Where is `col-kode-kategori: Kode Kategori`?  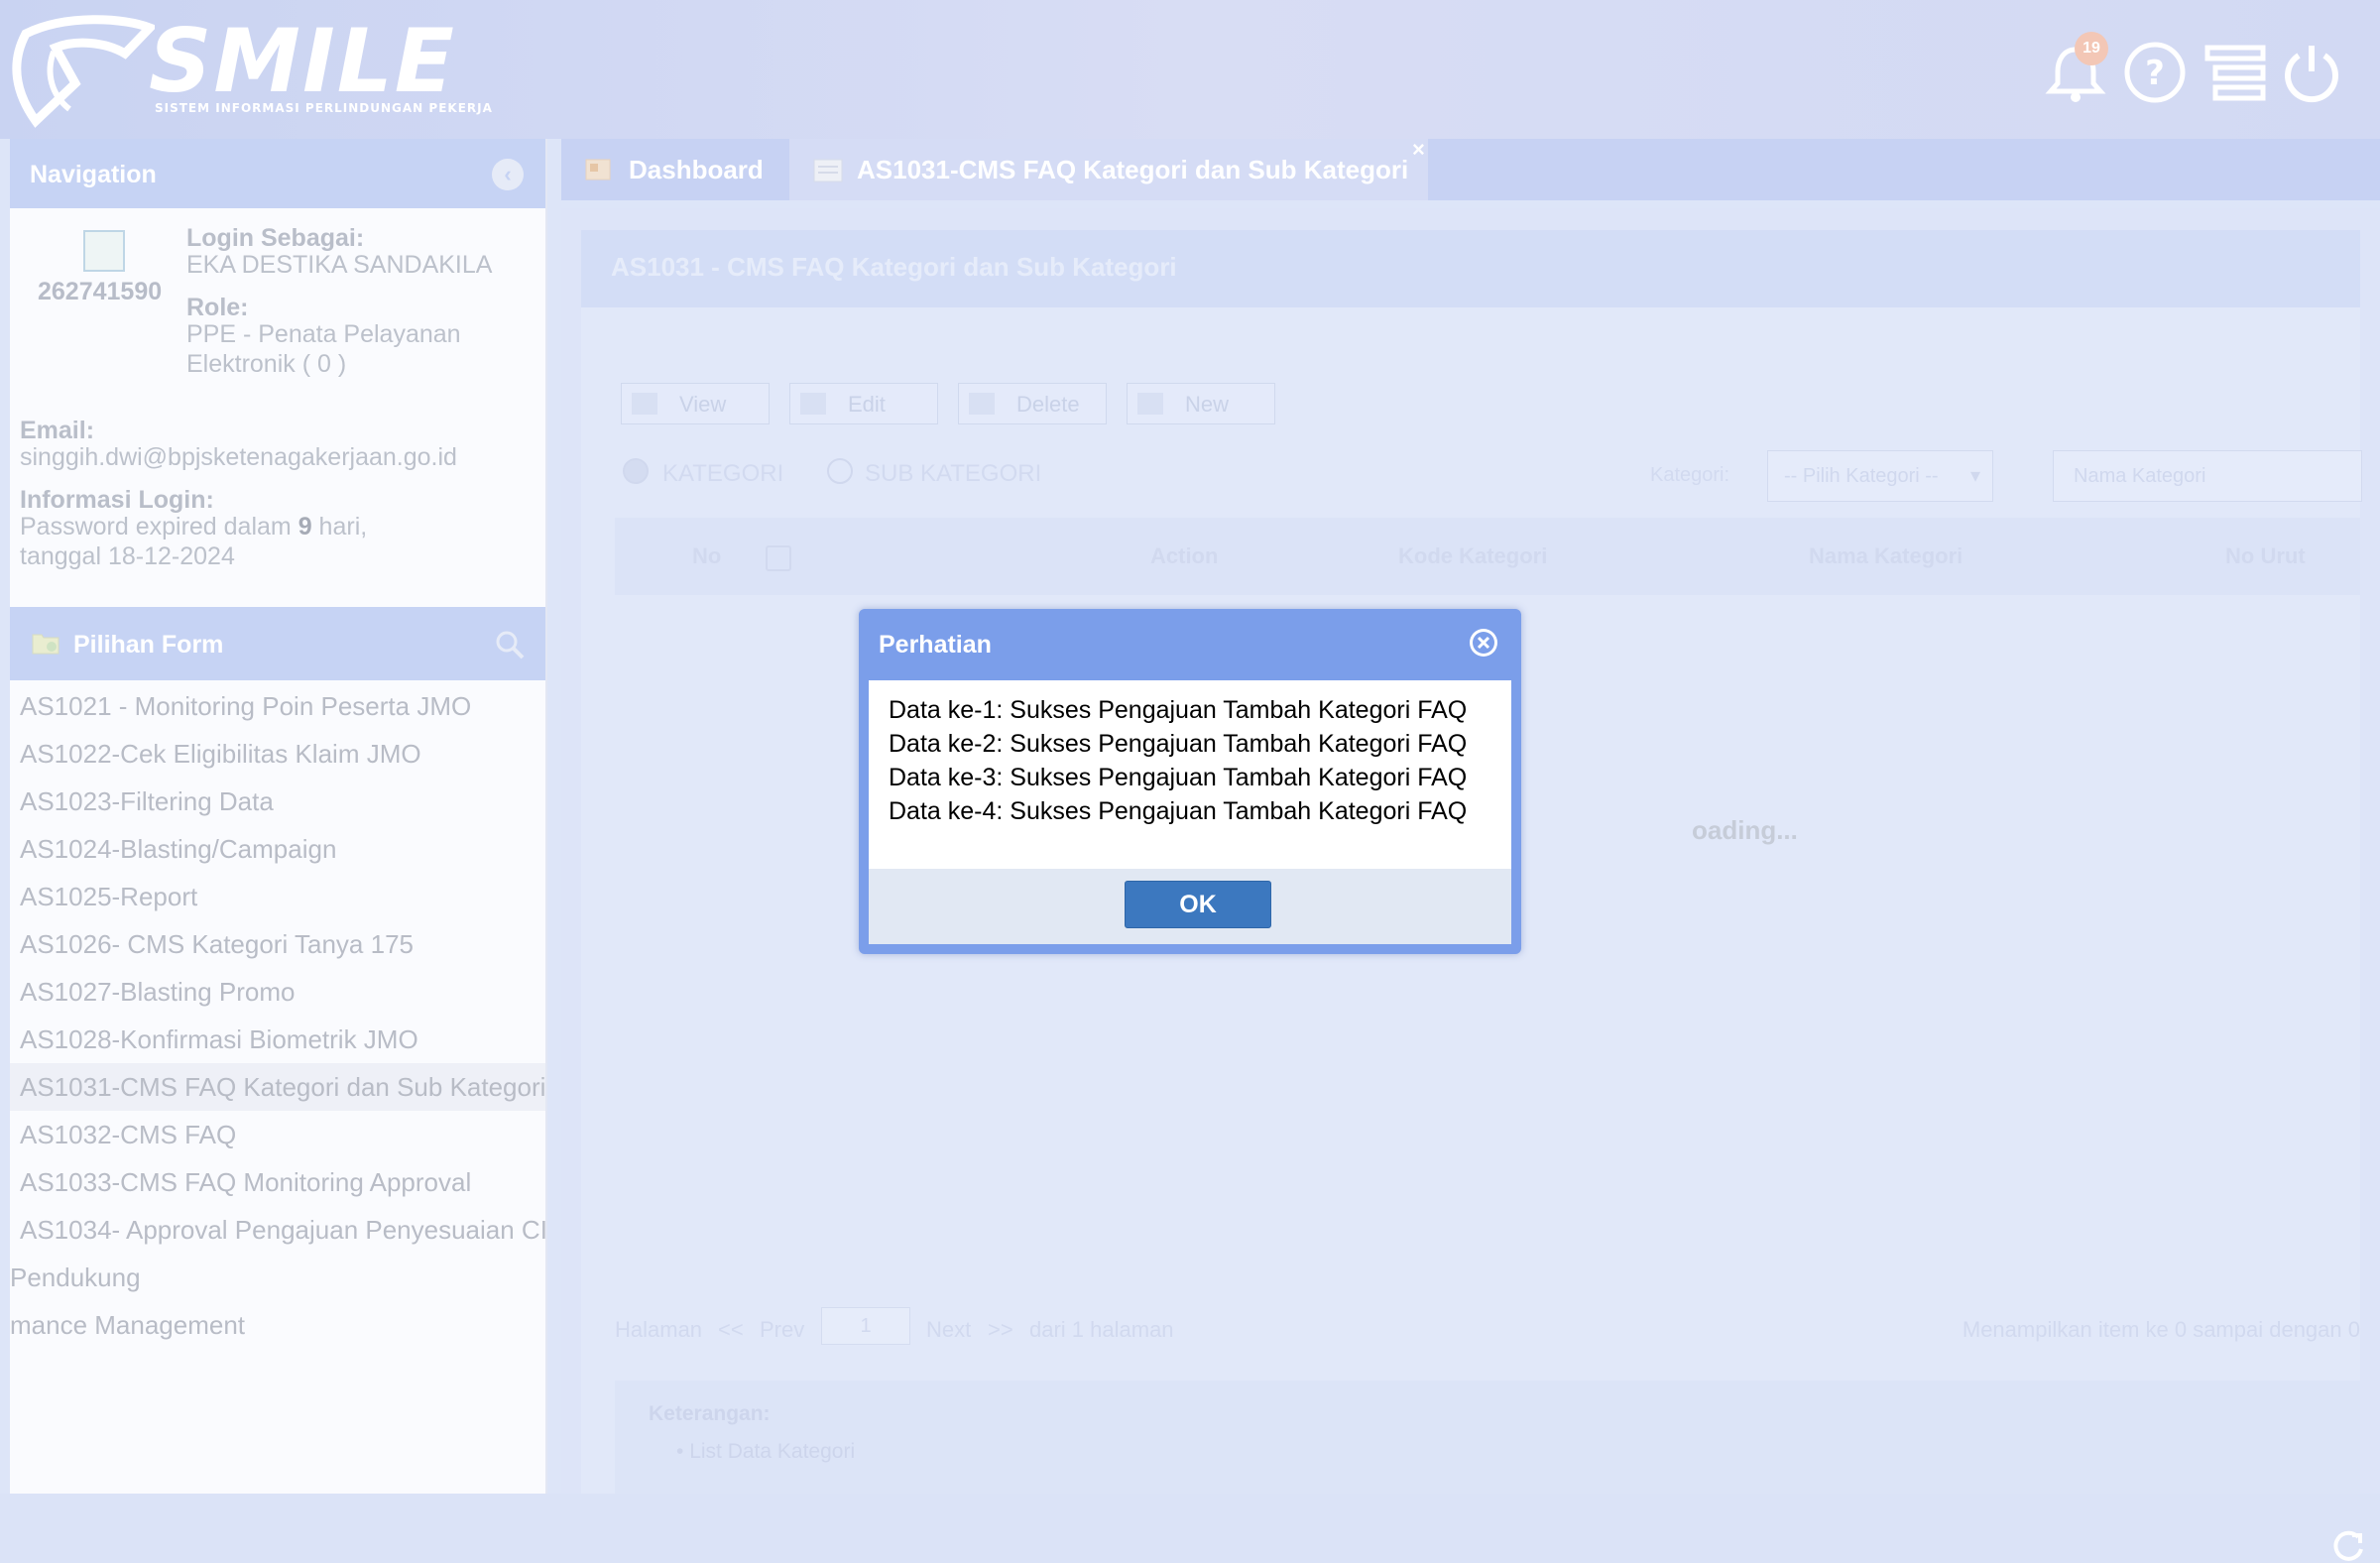 col-kode-kategori: Kode Kategori is located at coordinates (1473, 555).